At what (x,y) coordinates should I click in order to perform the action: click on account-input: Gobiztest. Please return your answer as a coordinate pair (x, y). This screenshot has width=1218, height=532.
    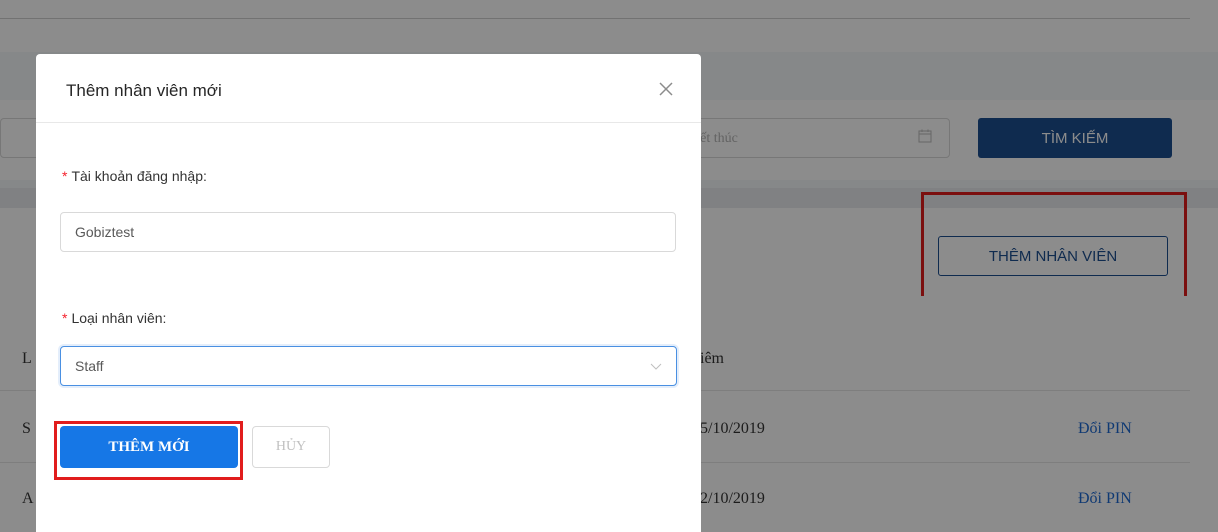
    Looking at the image, I should click on (368, 232).